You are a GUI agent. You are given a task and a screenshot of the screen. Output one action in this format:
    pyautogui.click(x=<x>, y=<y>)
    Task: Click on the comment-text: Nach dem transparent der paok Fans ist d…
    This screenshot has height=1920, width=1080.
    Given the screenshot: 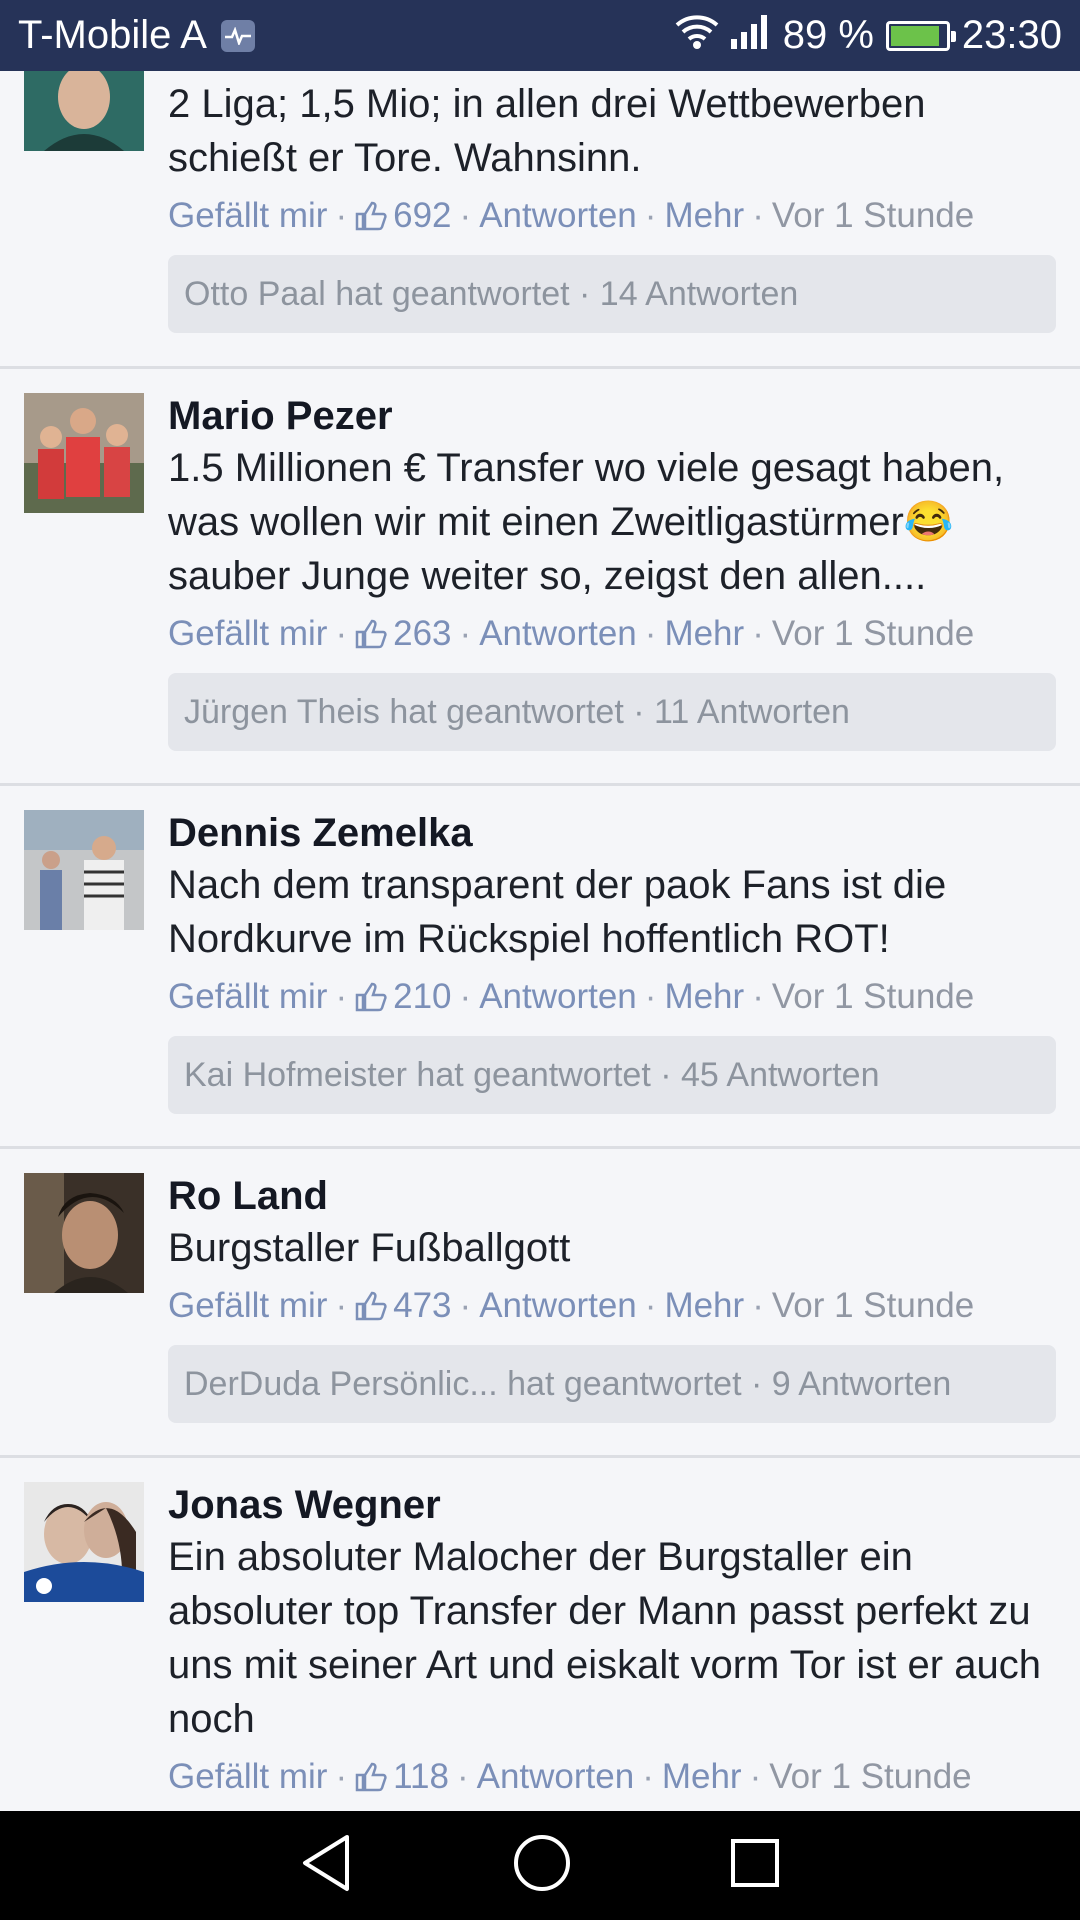 What is the action you would take?
    pyautogui.click(x=557, y=912)
    